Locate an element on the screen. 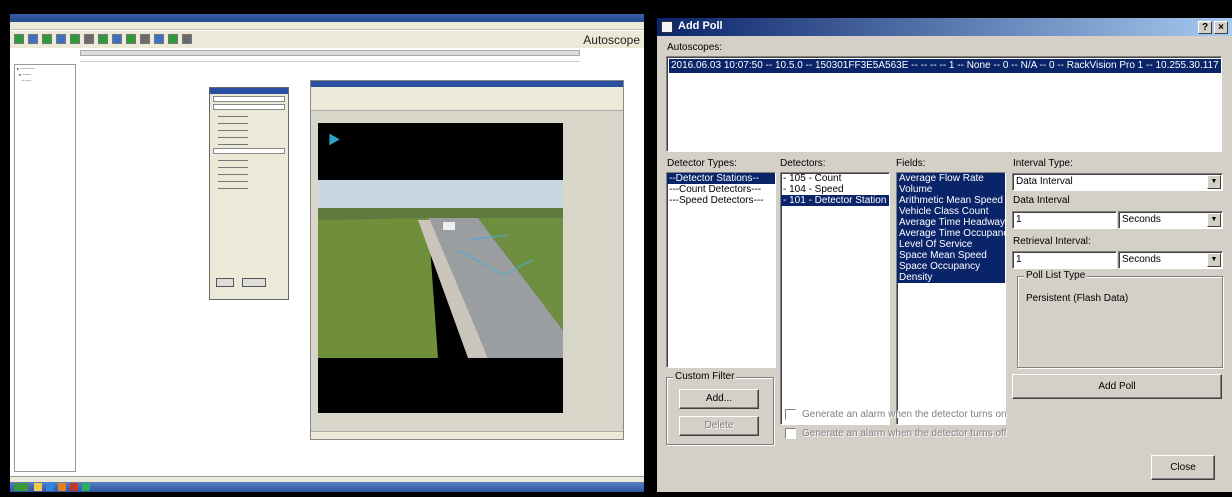 This screenshot has width=1232, height=497. taskbar is located at coordinates (327, 487).